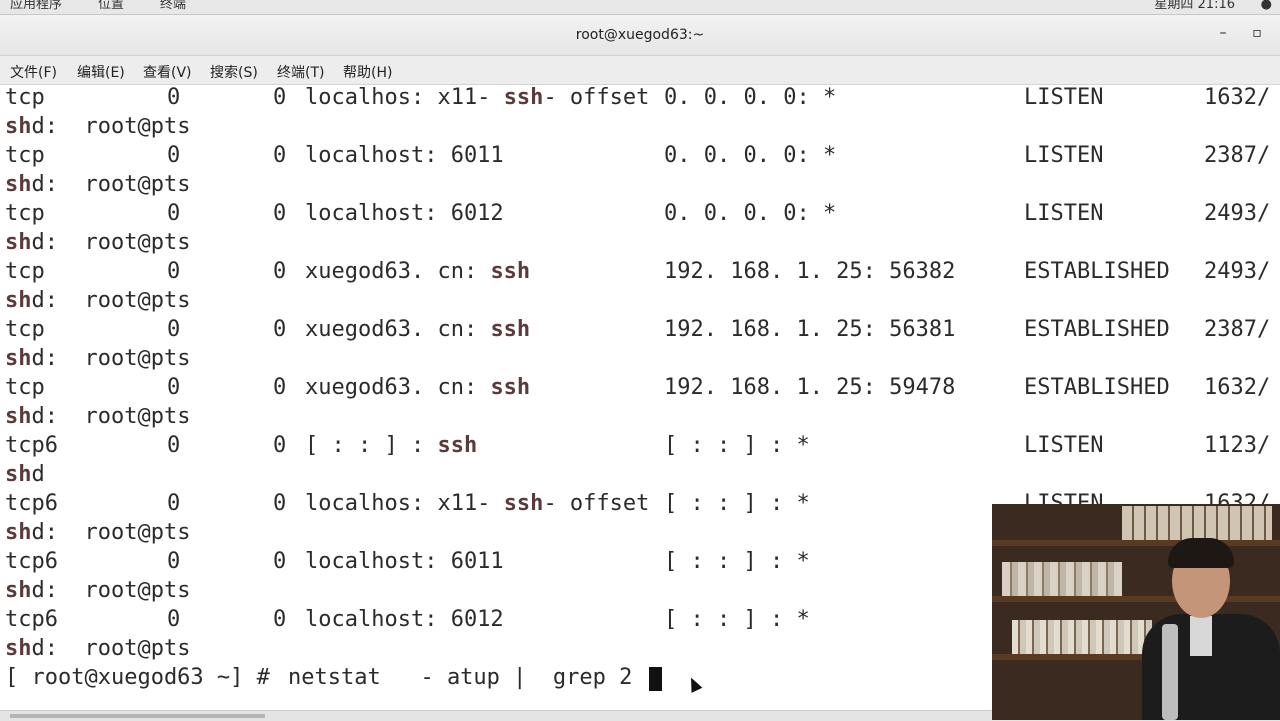 Image resolution: width=1280 pixels, height=721 pixels. What do you see at coordinates (810, 387) in the screenshot?
I see `foreign-address-cell: 192. 168. 1. 25: 59478` at bounding box center [810, 387].